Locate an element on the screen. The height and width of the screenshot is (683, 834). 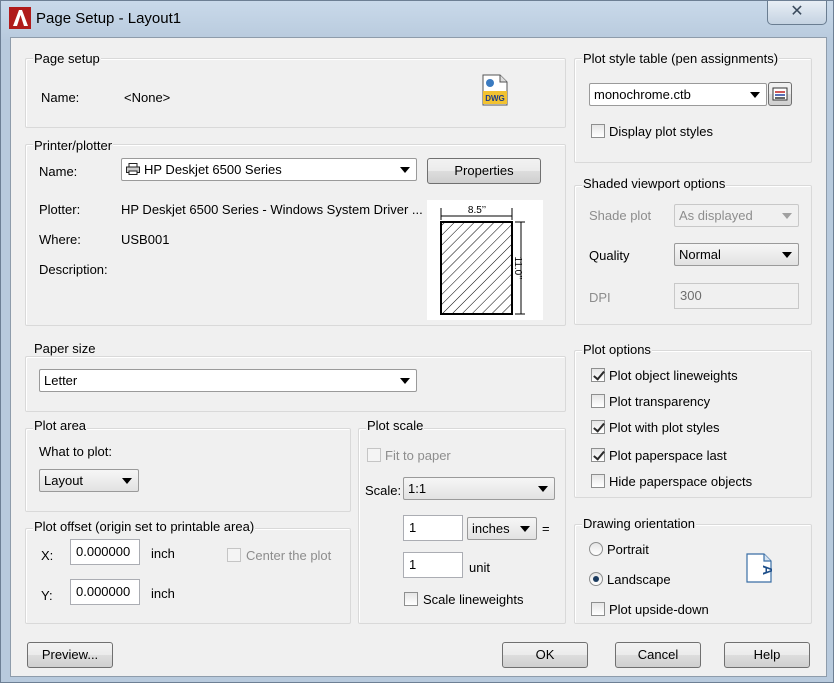
plot-paperspace-last-checkbox is located at coordinates (598, 455).